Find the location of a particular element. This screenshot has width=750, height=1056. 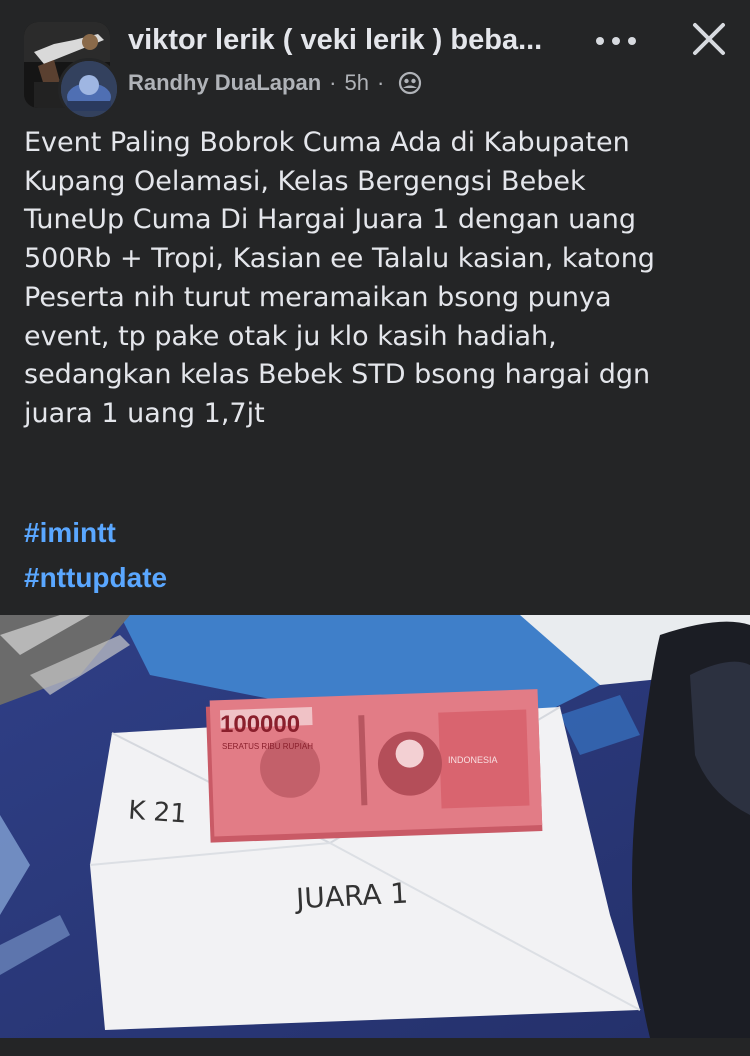

post-meta: Randhy DuaLapan · 5h · is located at coordinates (275, 83).